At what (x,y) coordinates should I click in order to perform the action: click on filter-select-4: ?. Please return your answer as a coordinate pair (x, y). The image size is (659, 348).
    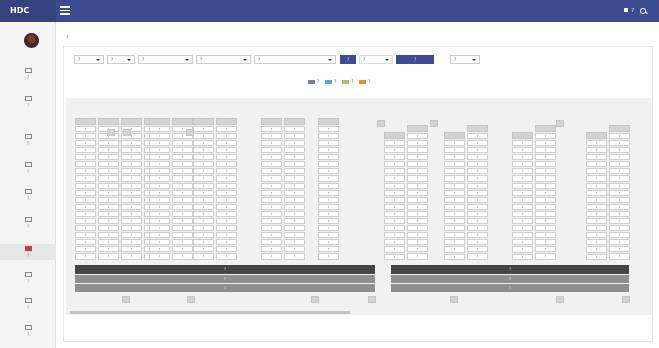
    Looking at the image, I should click on (223, 59).